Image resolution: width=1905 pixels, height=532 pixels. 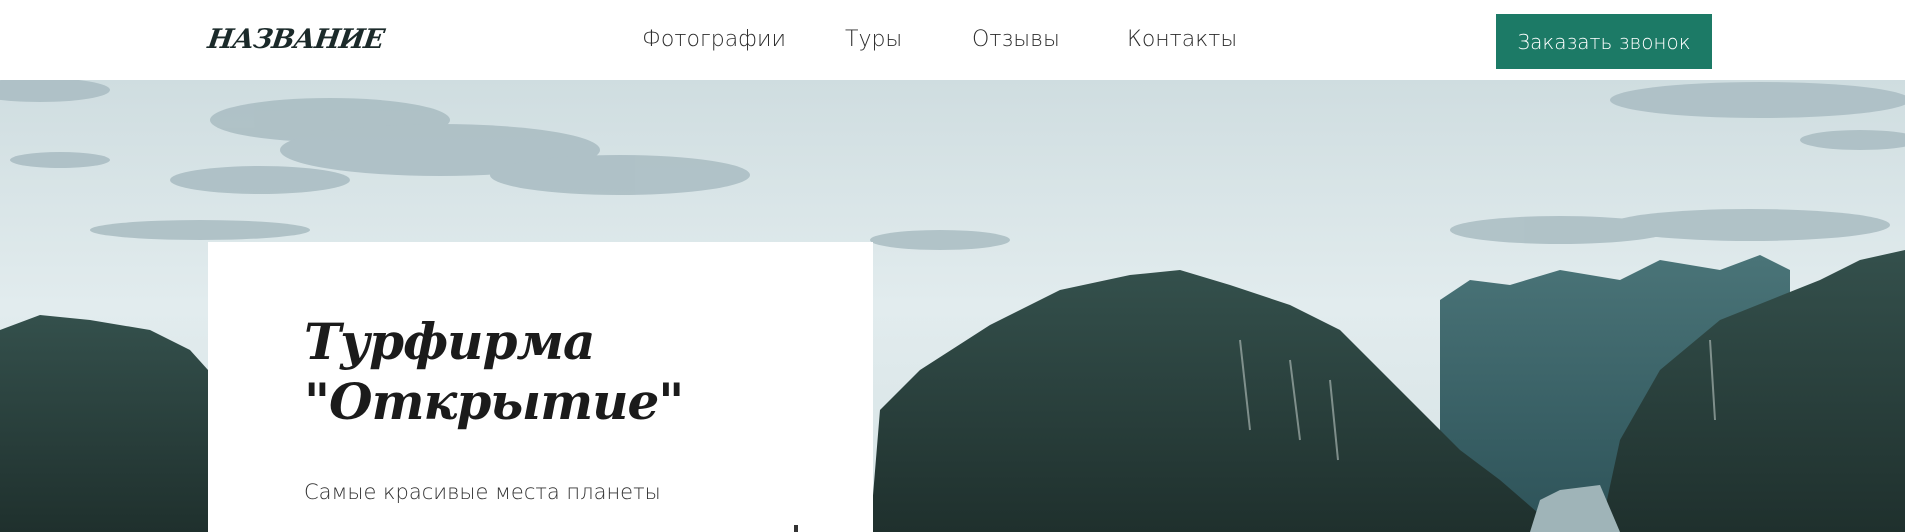 I want to click on hero-title-line-2: "Открытие", so click(x=494, y=401).